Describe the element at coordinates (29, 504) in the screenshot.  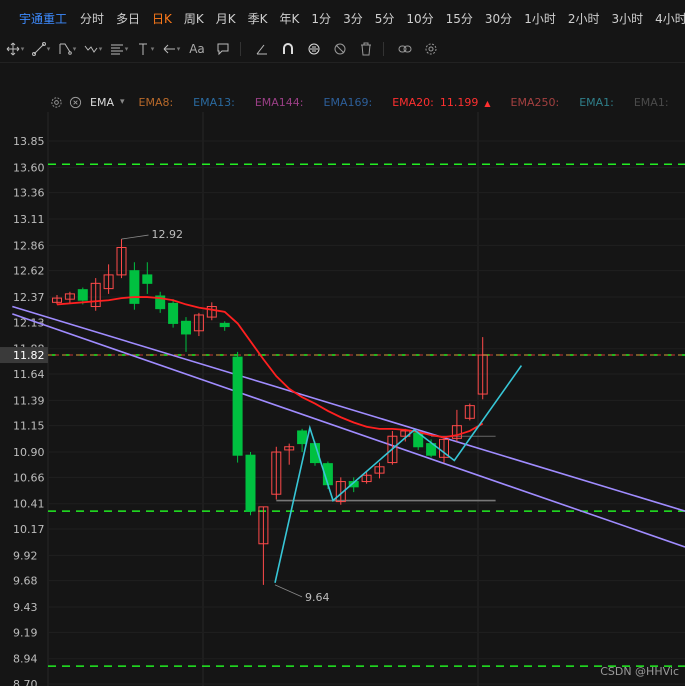
I see `price-tick-label: 10.41` at that location.